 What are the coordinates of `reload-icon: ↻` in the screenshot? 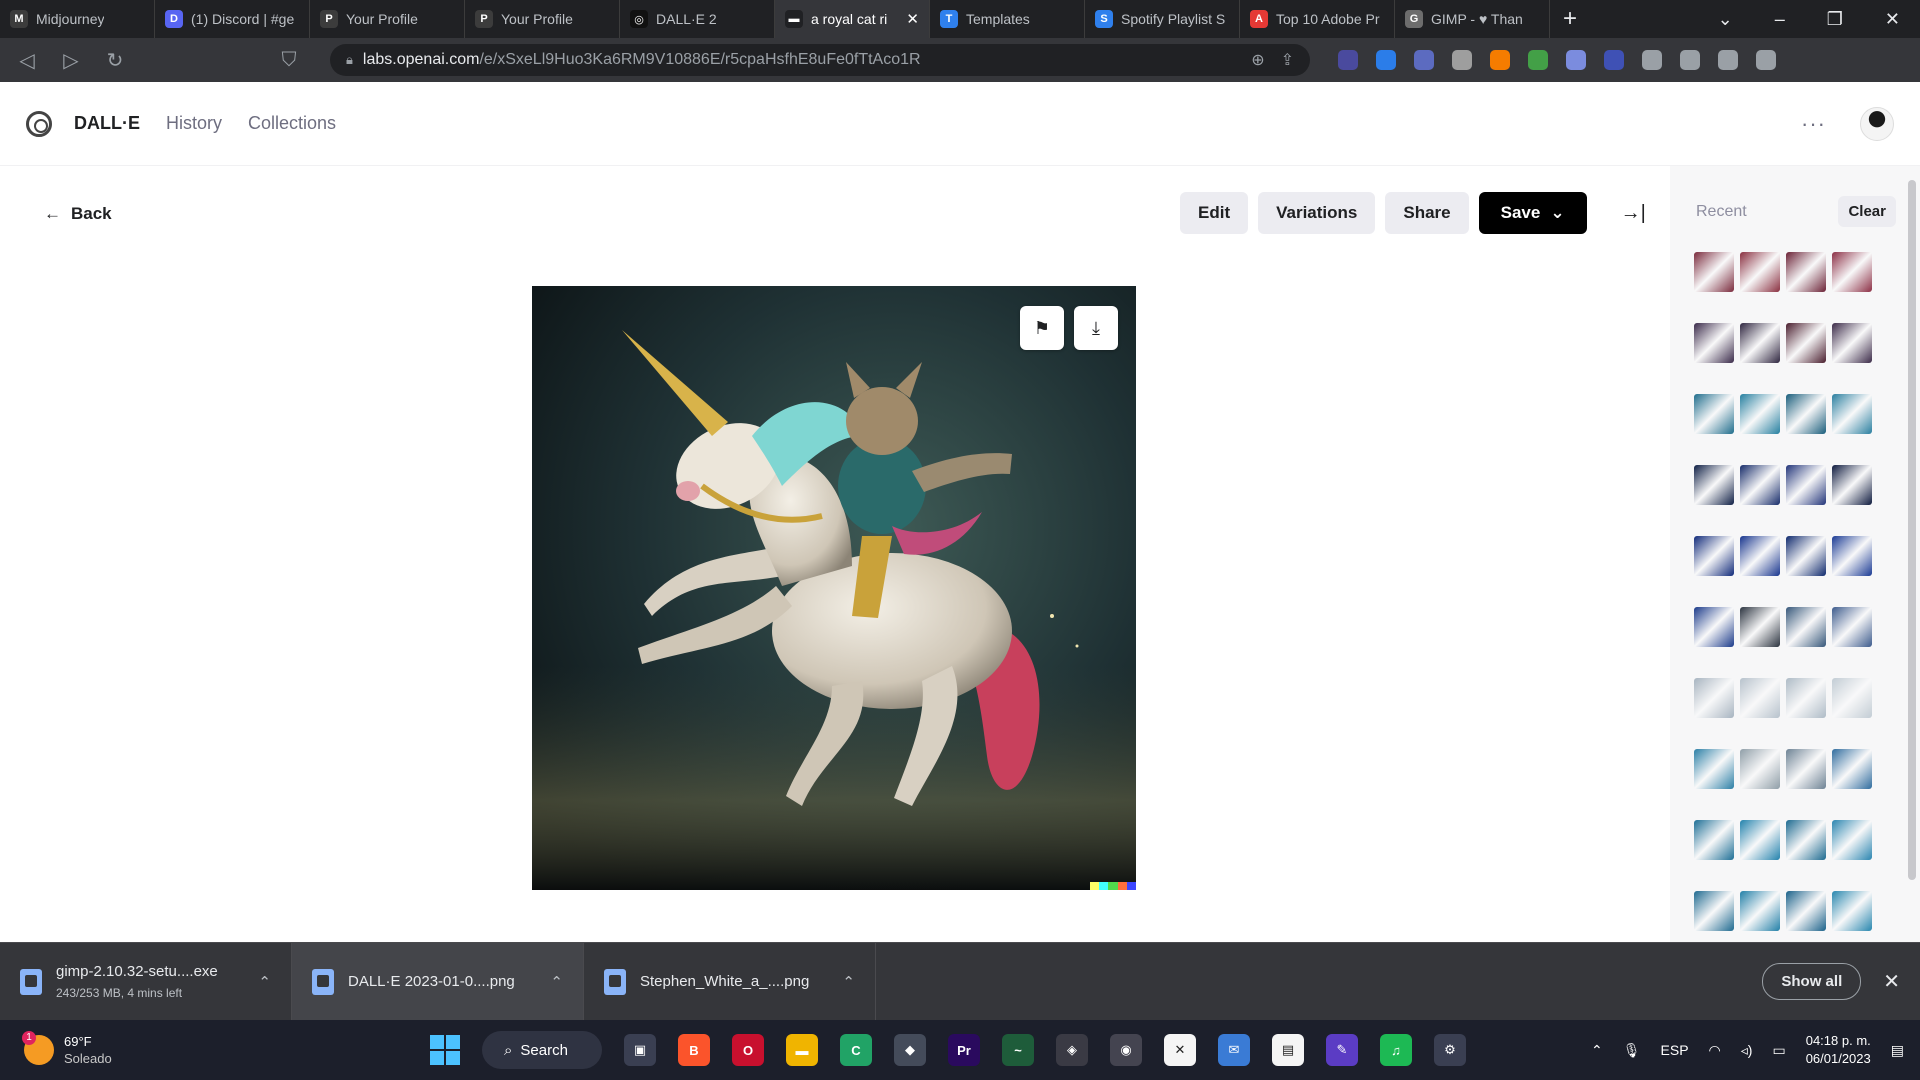 It's located at (115, 60).